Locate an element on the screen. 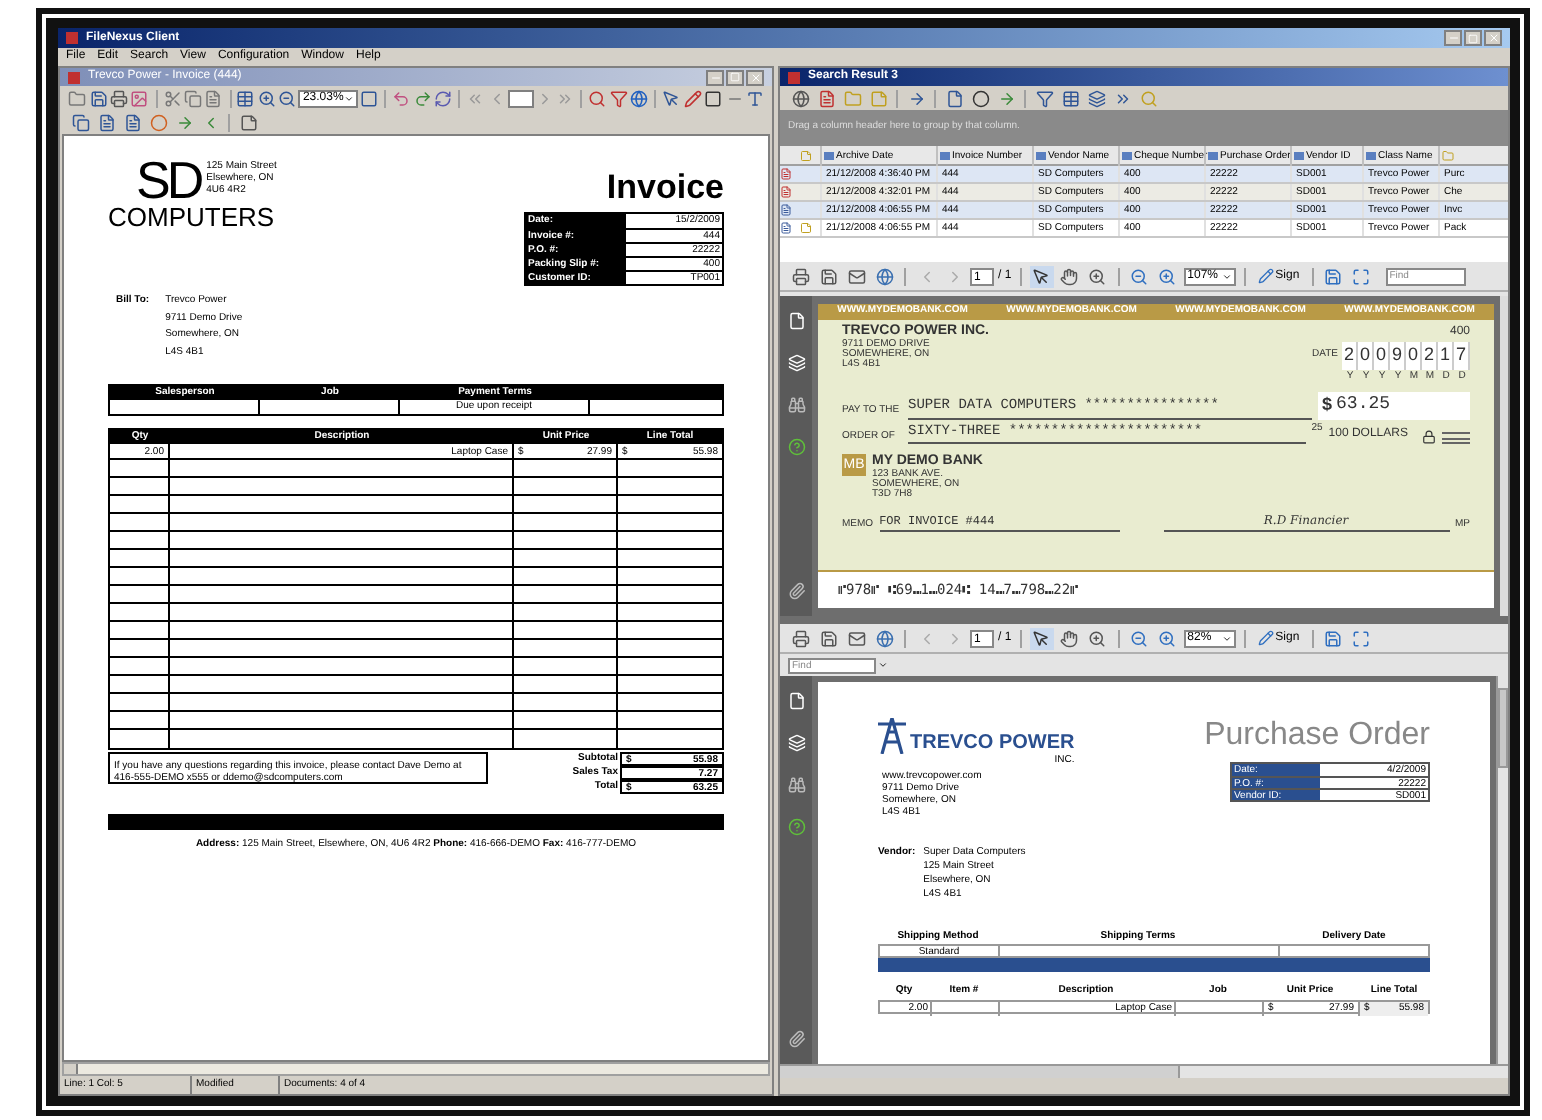 The height and width of the screenshot is (1120, 1542). dropdown-icon is located at coordinates (883, 665).